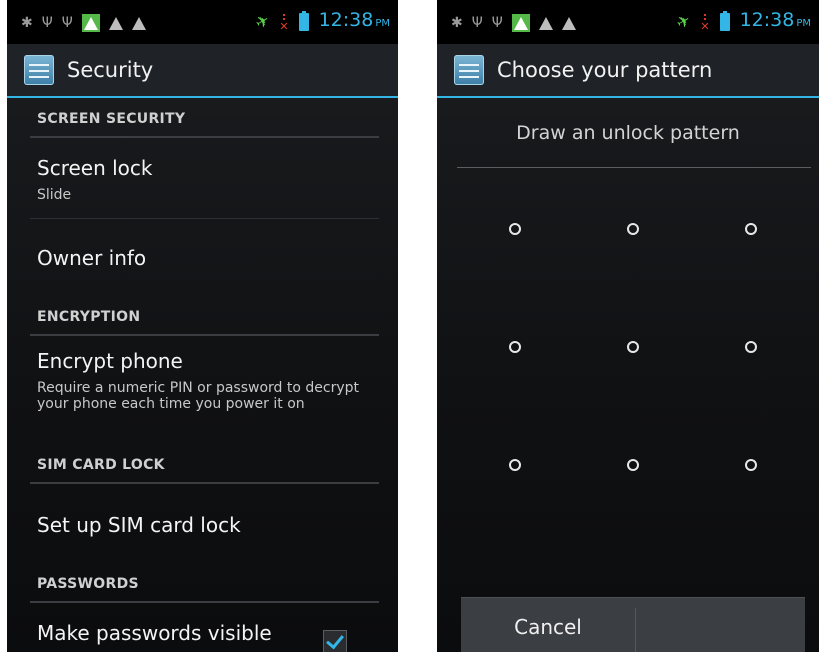  Describe the element at coordinates (111, 119) in the screenshot. I see `section-header-screen-security: SCREEN SECURITY` at that location.